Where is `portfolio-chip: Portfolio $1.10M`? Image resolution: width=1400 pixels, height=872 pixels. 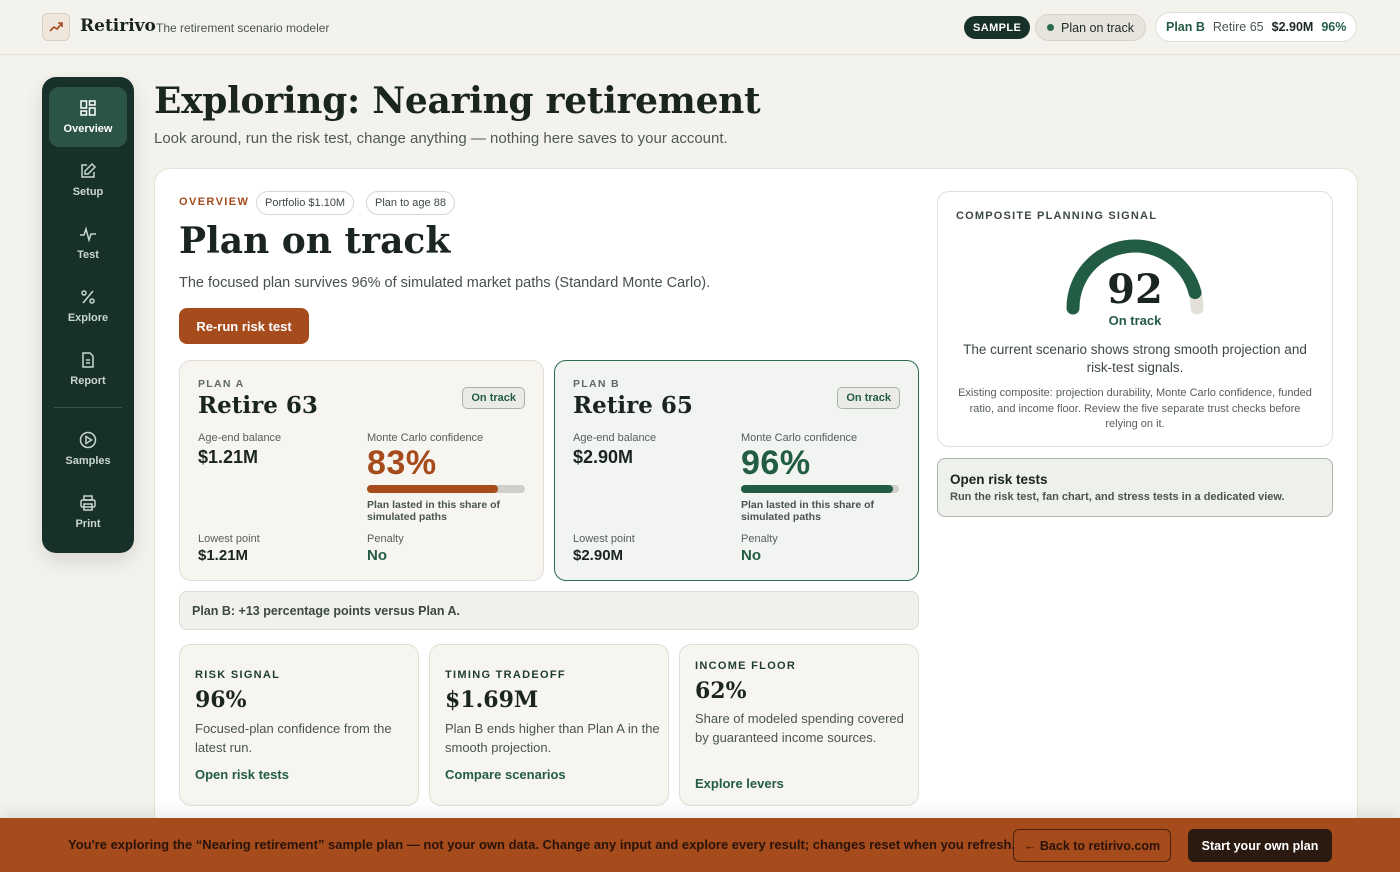
portfolio-chip: Portfolio $1.10M is located at coordinates (305, 203).